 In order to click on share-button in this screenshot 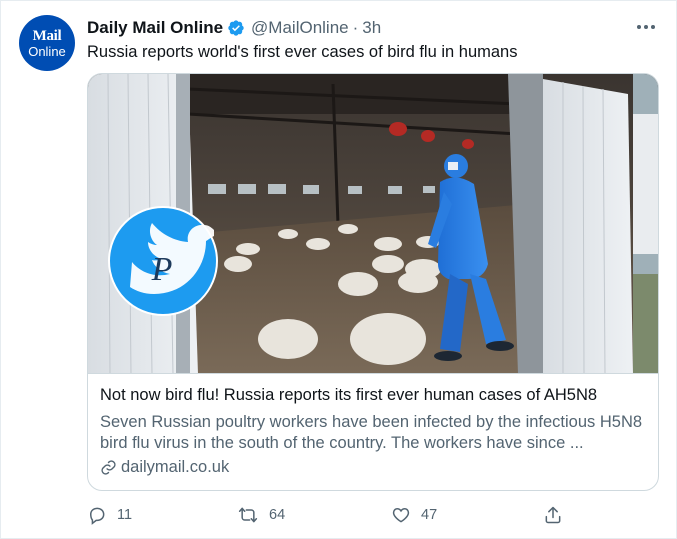, I will do `click(558, 515)`.